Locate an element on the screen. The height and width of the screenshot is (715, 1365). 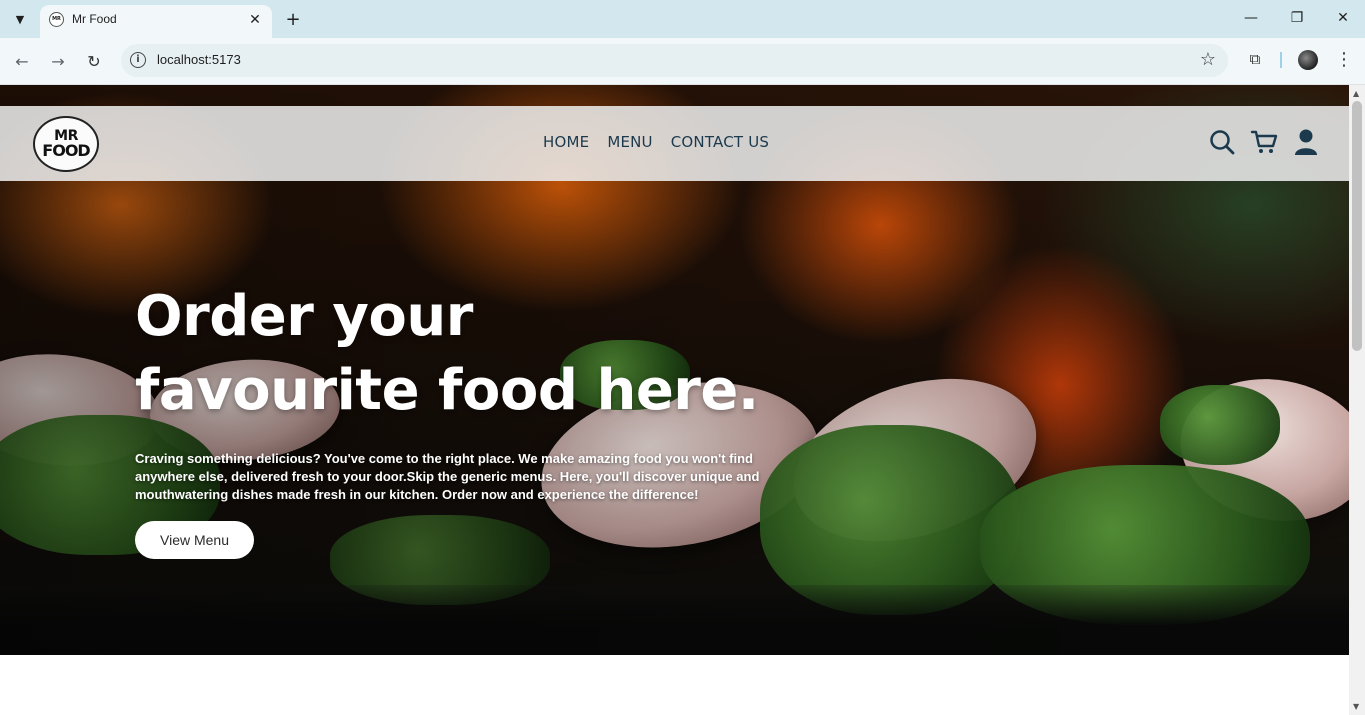
logo-line2: FOOD is located at coordinates (66, 150).